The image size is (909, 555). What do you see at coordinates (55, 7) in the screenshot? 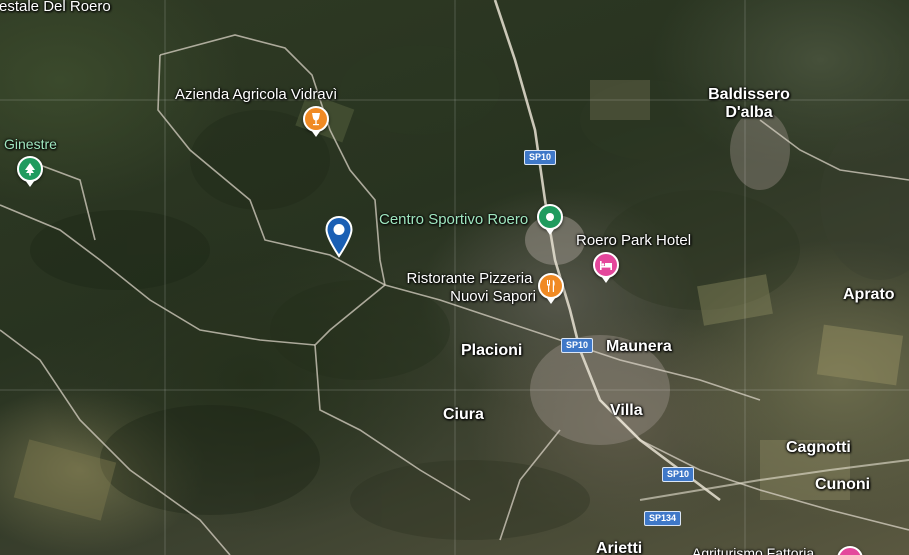
I see `forest-label: restale Del Roero` at bounding box center [55, 7].